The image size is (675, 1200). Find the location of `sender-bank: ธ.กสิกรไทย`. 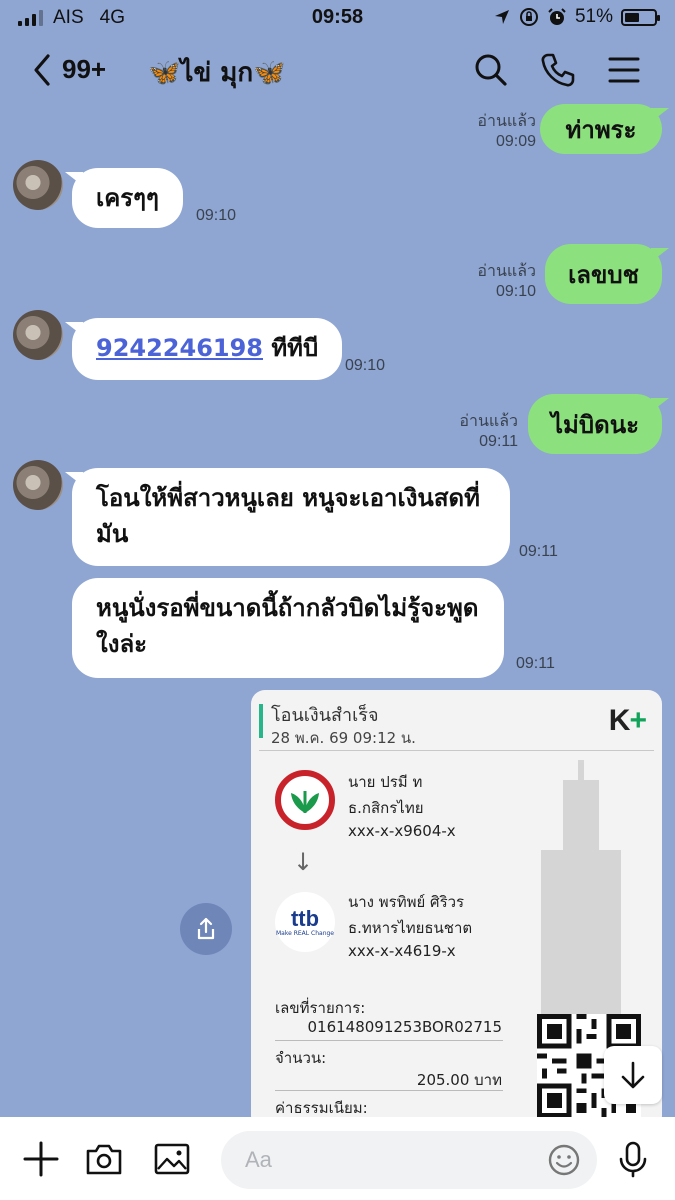

sender-bank: ธ.กสิกรไทย is located at coordinates (386, 808).